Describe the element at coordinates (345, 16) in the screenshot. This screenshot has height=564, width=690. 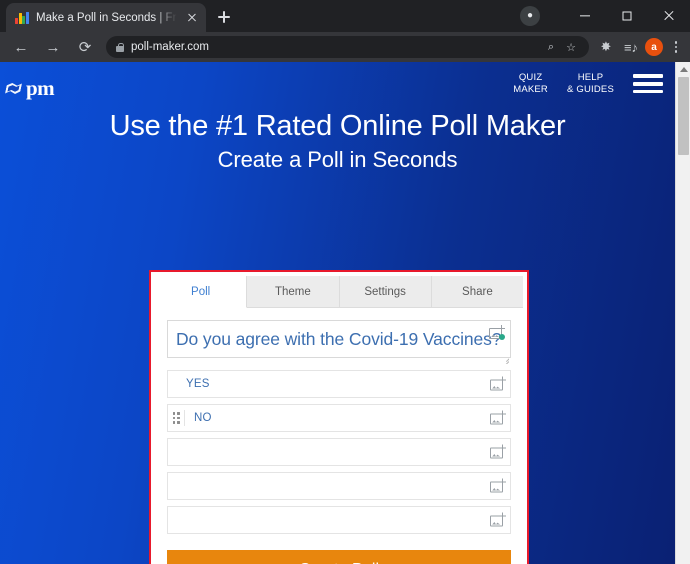
I see `tab-strip: Make a Poll in Seconds | Free & U ●` at that location.